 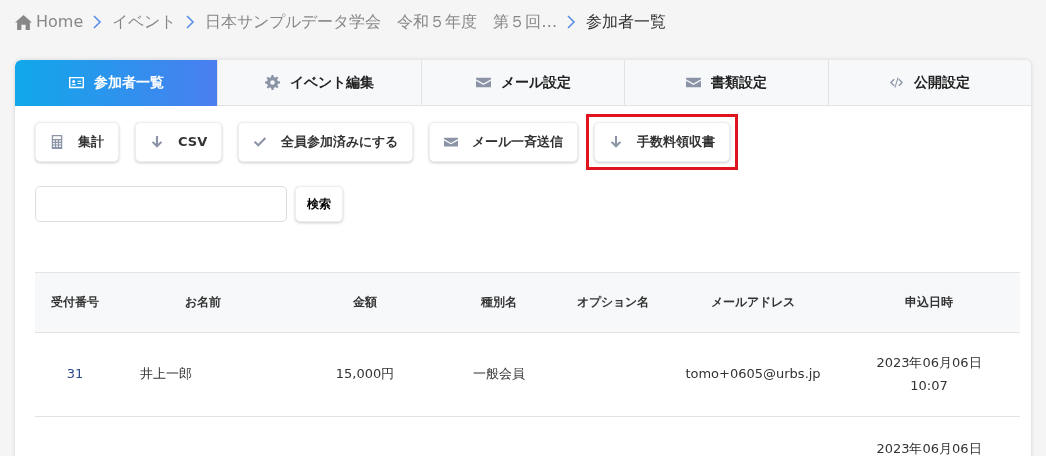 I want to click on date-cell: 2023年06月06日, so click(x=929, y=448).